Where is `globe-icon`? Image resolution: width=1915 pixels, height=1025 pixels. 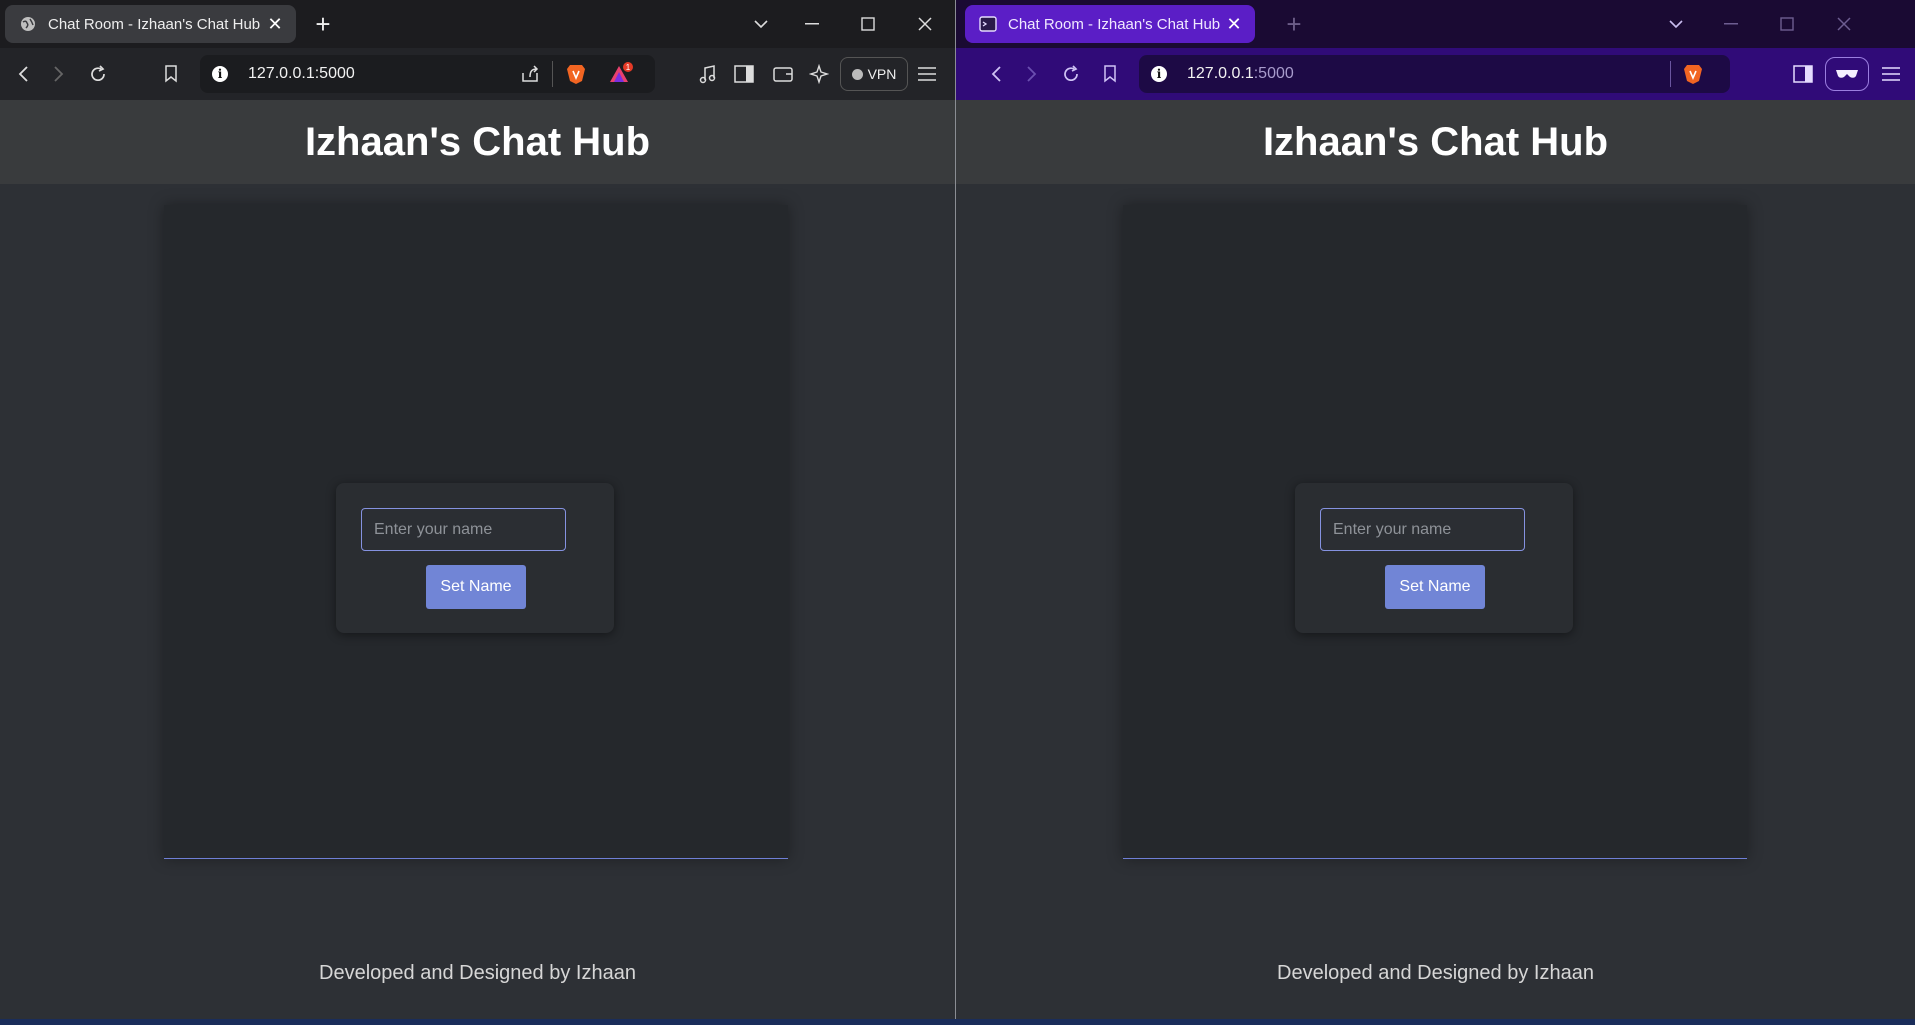 globe-icon is located at coordinates (28, 24).